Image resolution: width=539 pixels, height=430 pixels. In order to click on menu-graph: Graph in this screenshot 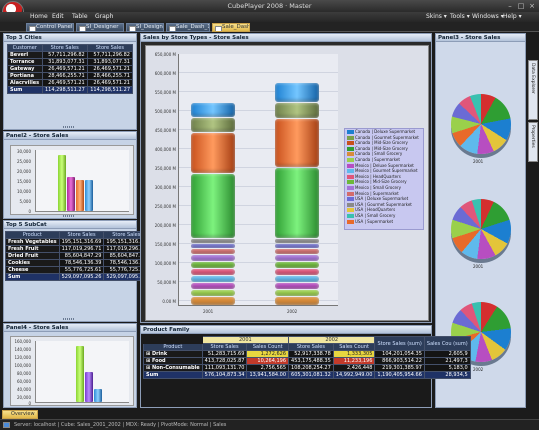, I will do `click(104, 16)`.